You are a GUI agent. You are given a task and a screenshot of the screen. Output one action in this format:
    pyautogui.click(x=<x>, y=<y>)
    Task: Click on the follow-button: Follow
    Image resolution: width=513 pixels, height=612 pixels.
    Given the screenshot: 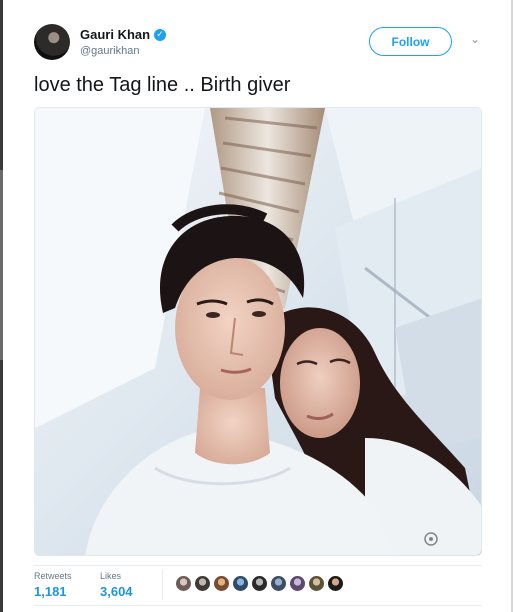 What is the action you would take?
    pyautogui.click(x=410, y=41)
    